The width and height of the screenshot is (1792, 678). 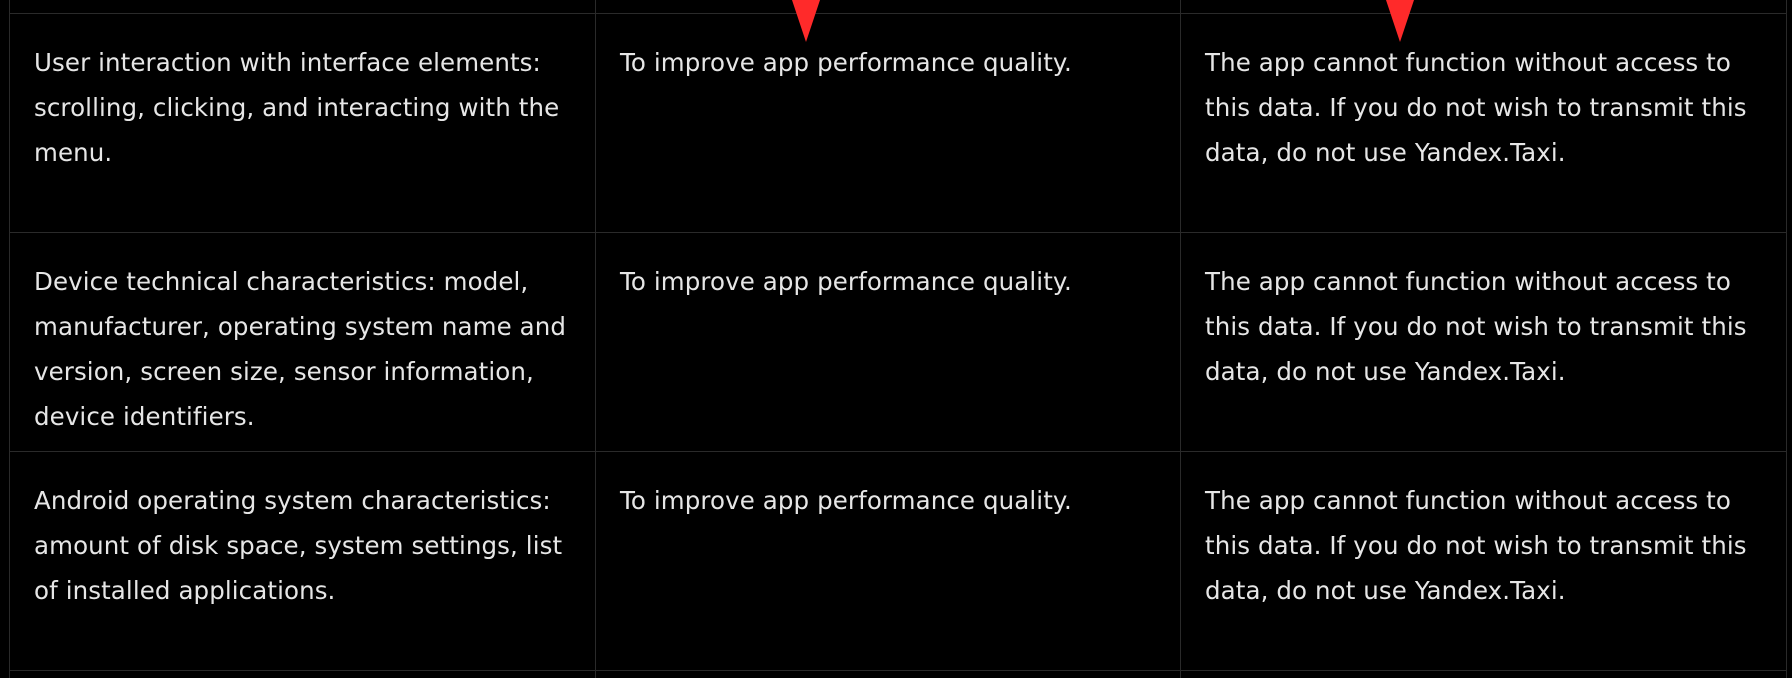 I want to click on table-row-partial-top, so click(x=898, y=6).